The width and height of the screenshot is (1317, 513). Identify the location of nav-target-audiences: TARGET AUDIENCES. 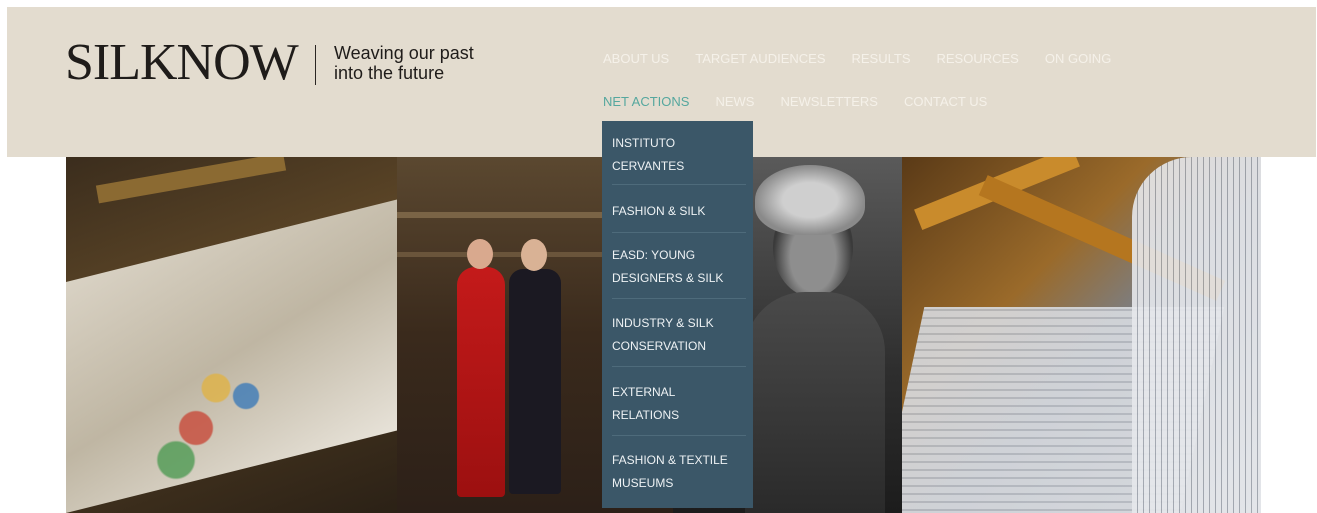
(767, 58).